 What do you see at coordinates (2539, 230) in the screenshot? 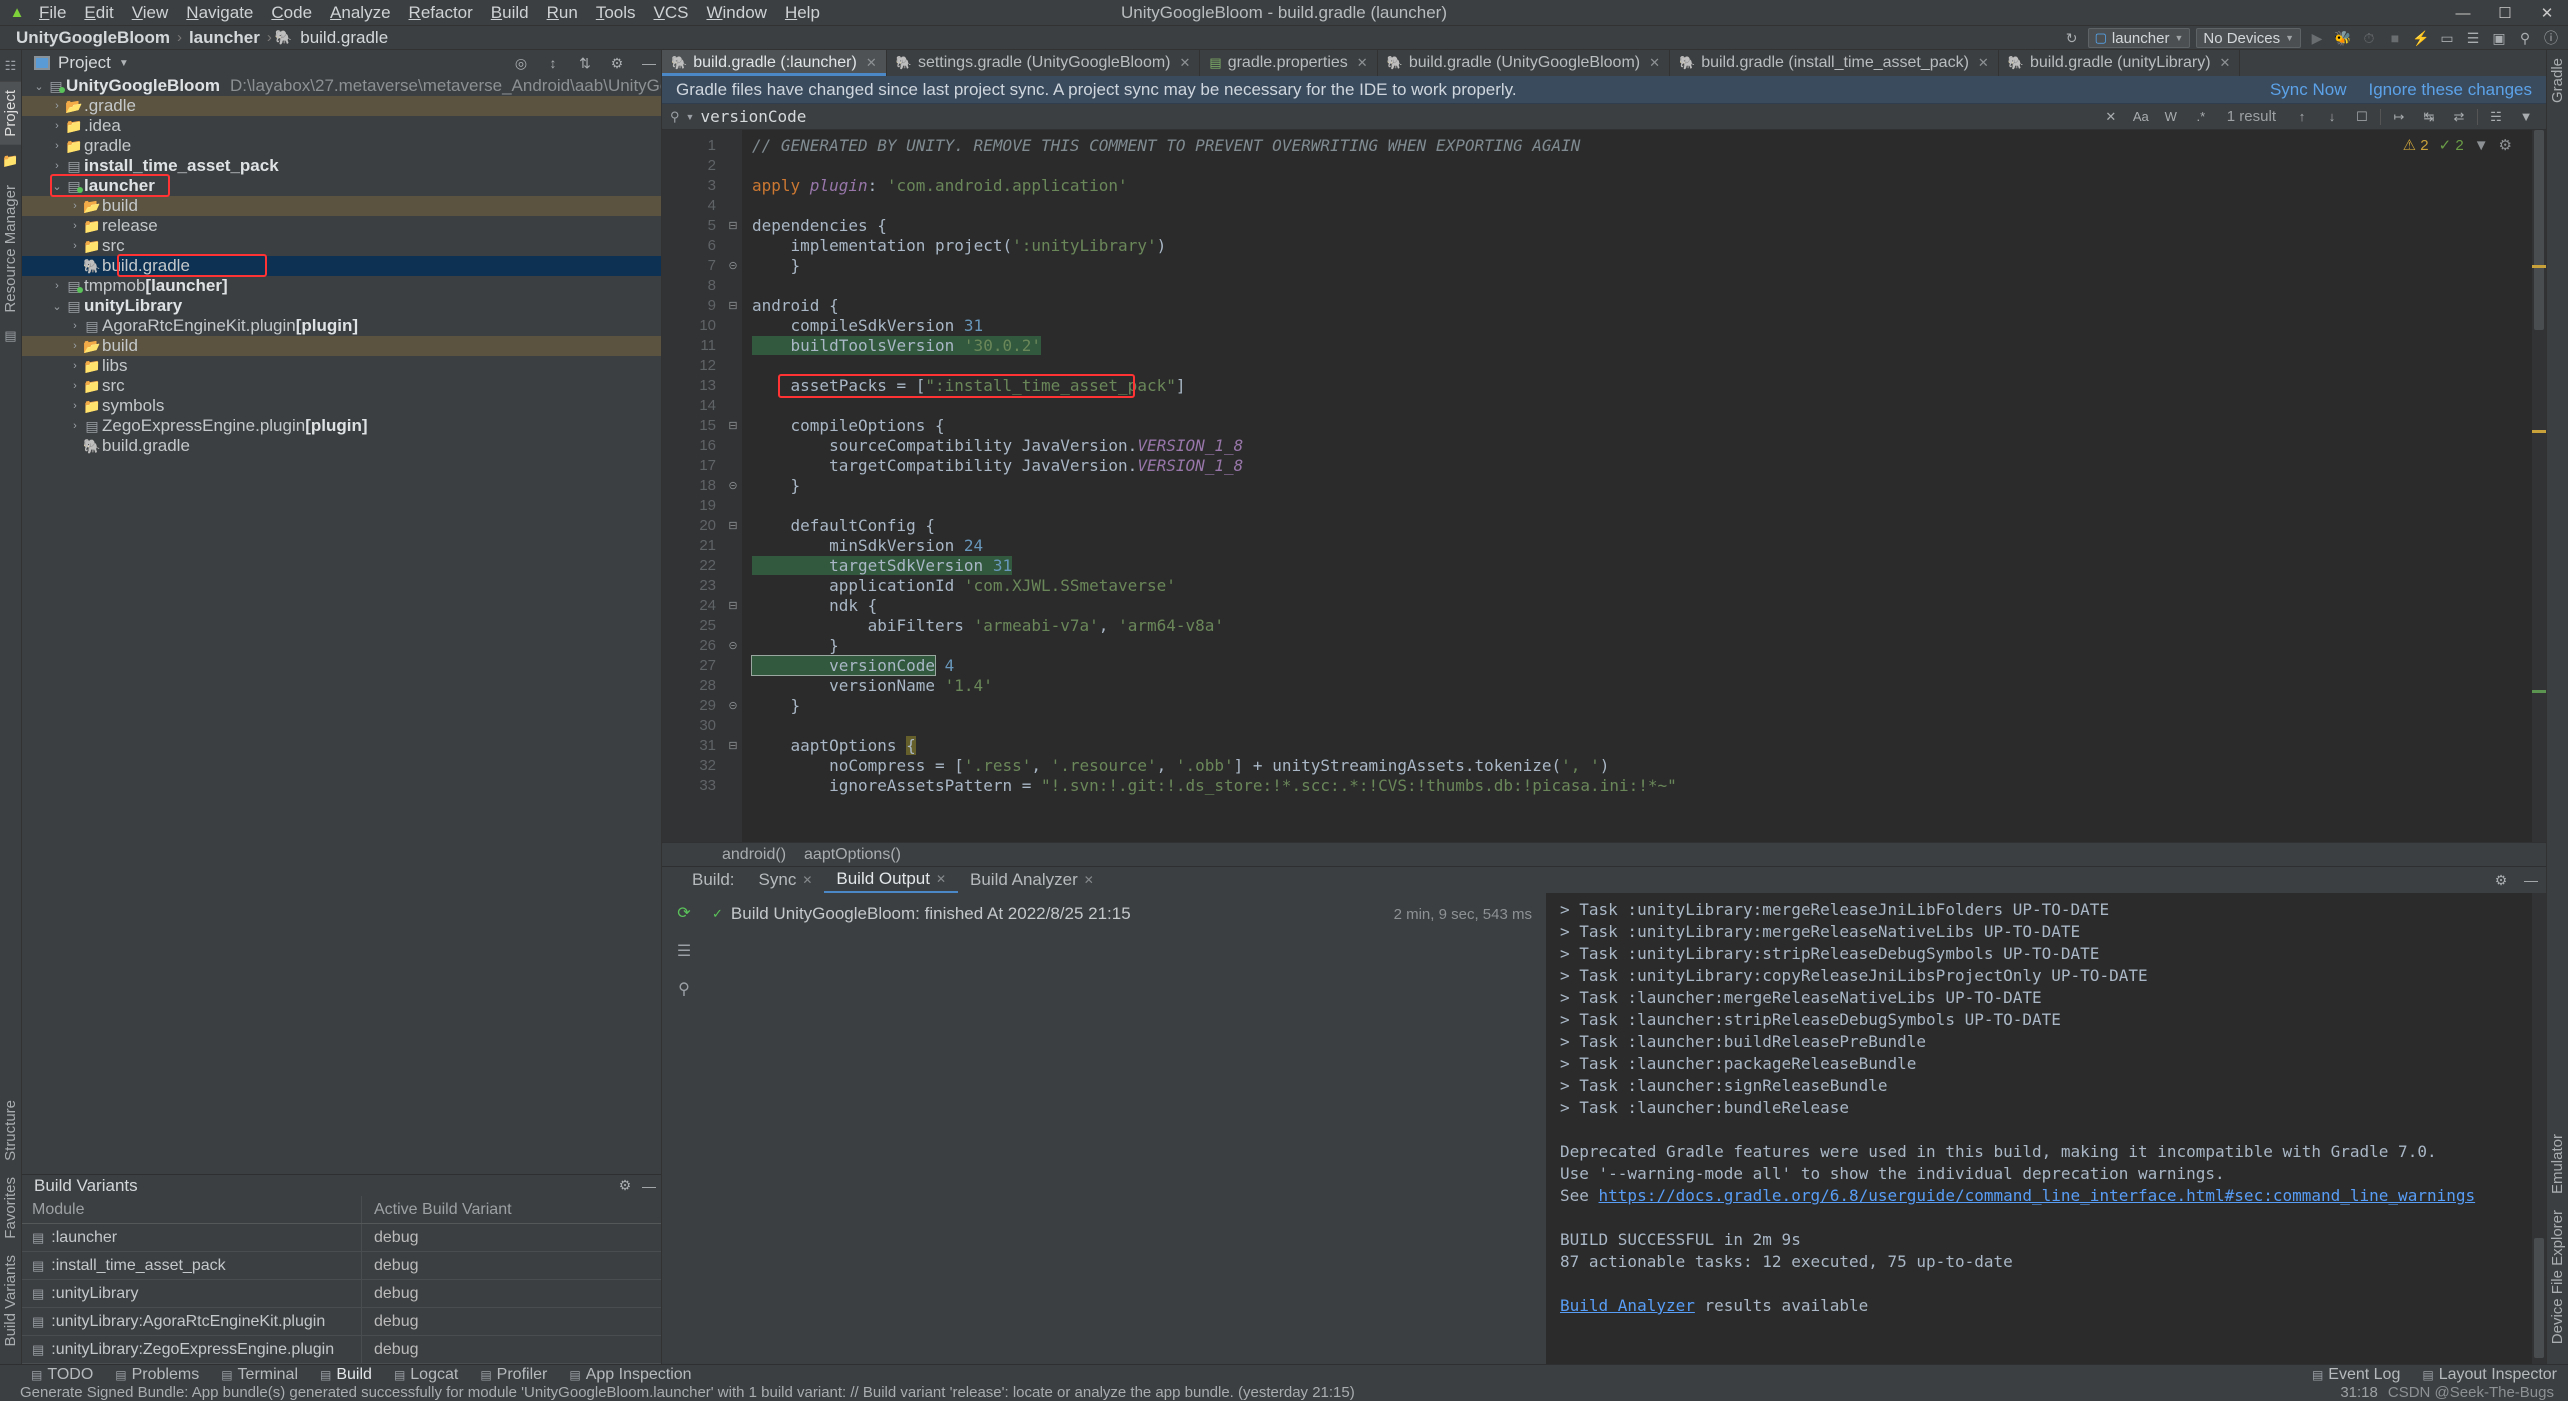
I see `scrollbar-thumb` at bounding box center [2539, 230].